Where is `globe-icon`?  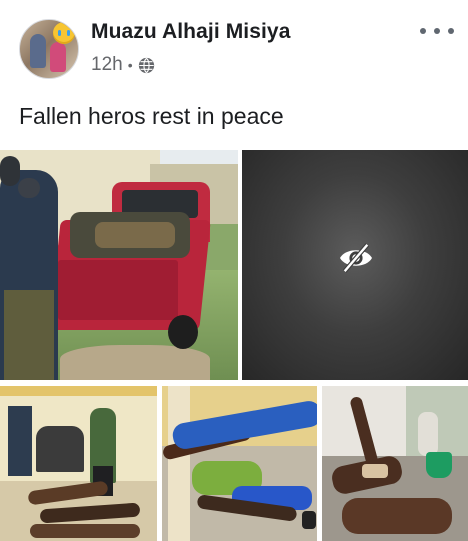
globe-icon is located at coordinates (146, 65).